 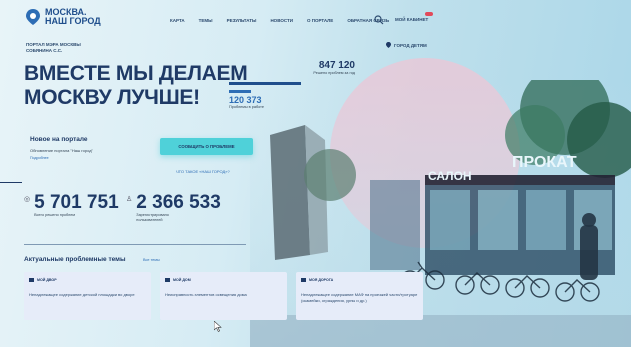 I want to click on house-icon, so click(x=167, y=280).